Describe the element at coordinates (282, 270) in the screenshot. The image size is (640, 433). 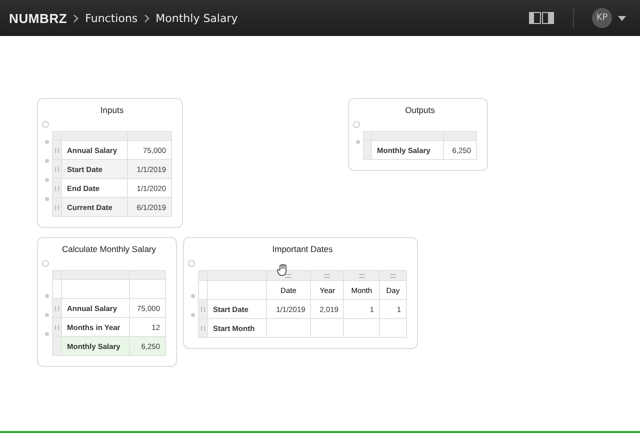
I see `hand-cursor-icon` at that location.